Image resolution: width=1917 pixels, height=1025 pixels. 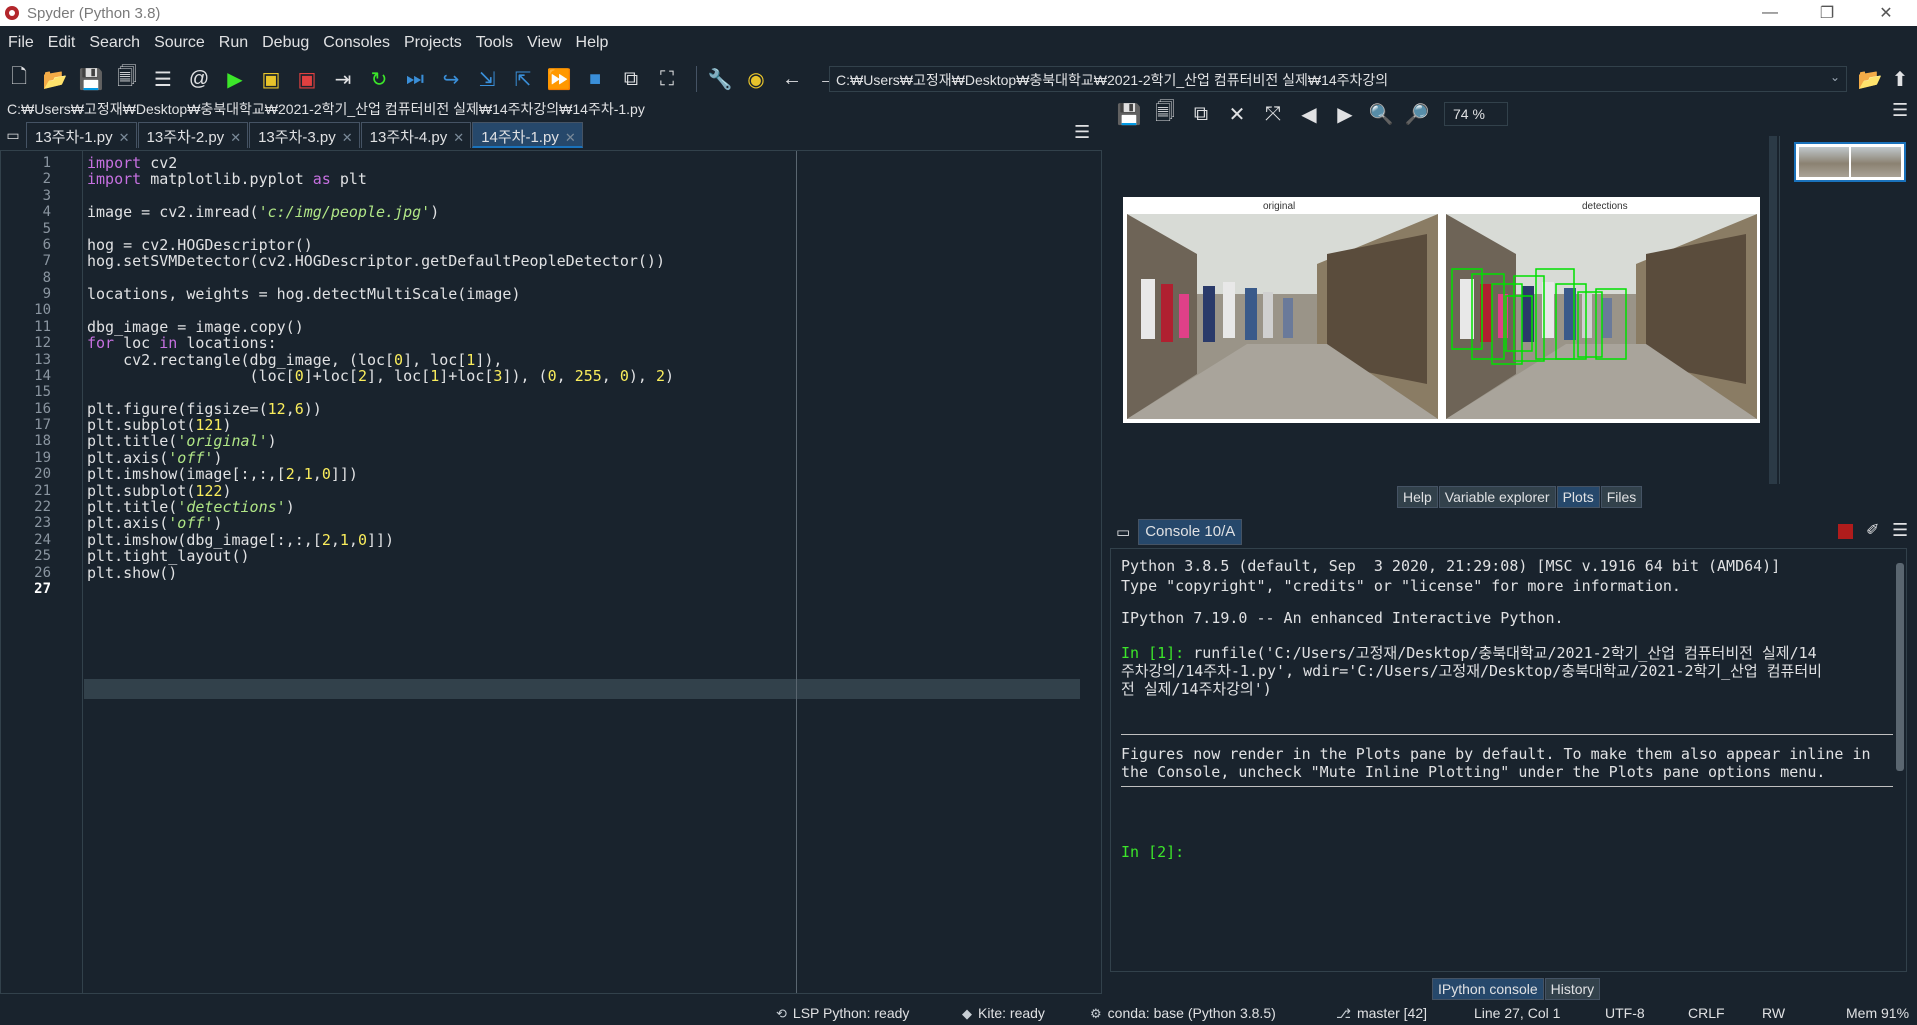 I want to click on stop-debug-icon: ■, so click(x=595, y=79).